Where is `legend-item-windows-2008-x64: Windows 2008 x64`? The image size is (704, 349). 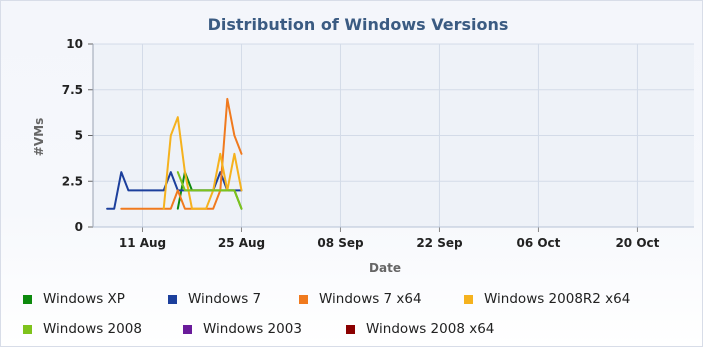 legend-item-windows-2008-x64: Windows 2008 x64 is located at coordinates (420, 329).